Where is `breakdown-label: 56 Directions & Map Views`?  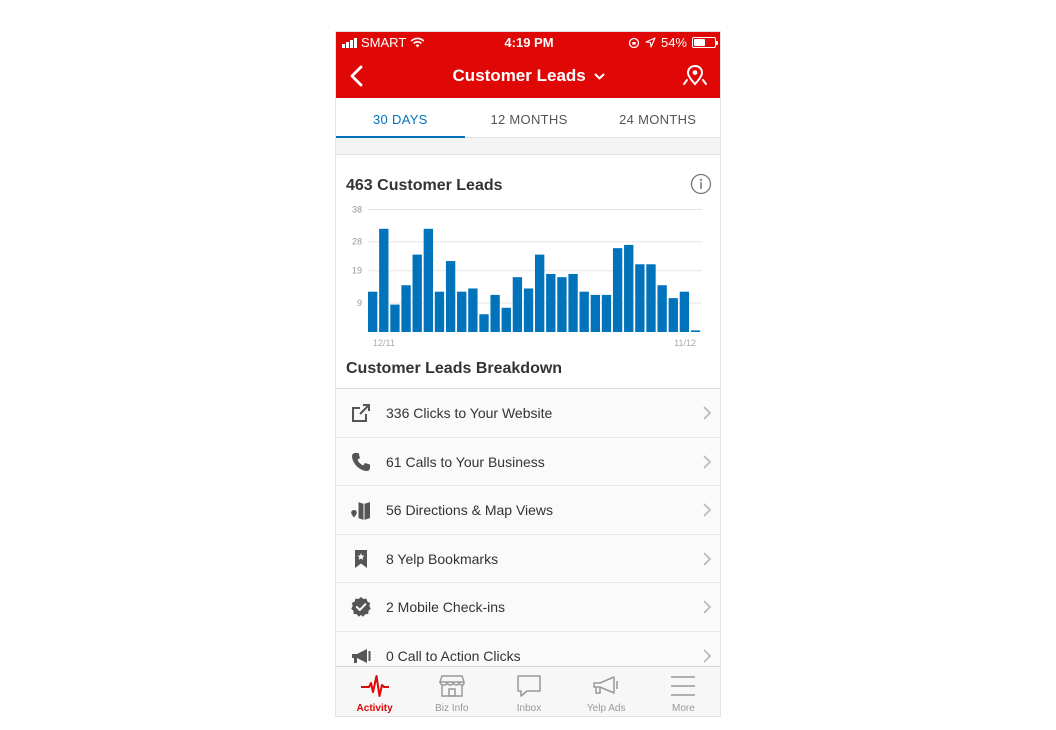 breakdown-label: 56 Directions & Map Views is located at coordinates (470, 510).